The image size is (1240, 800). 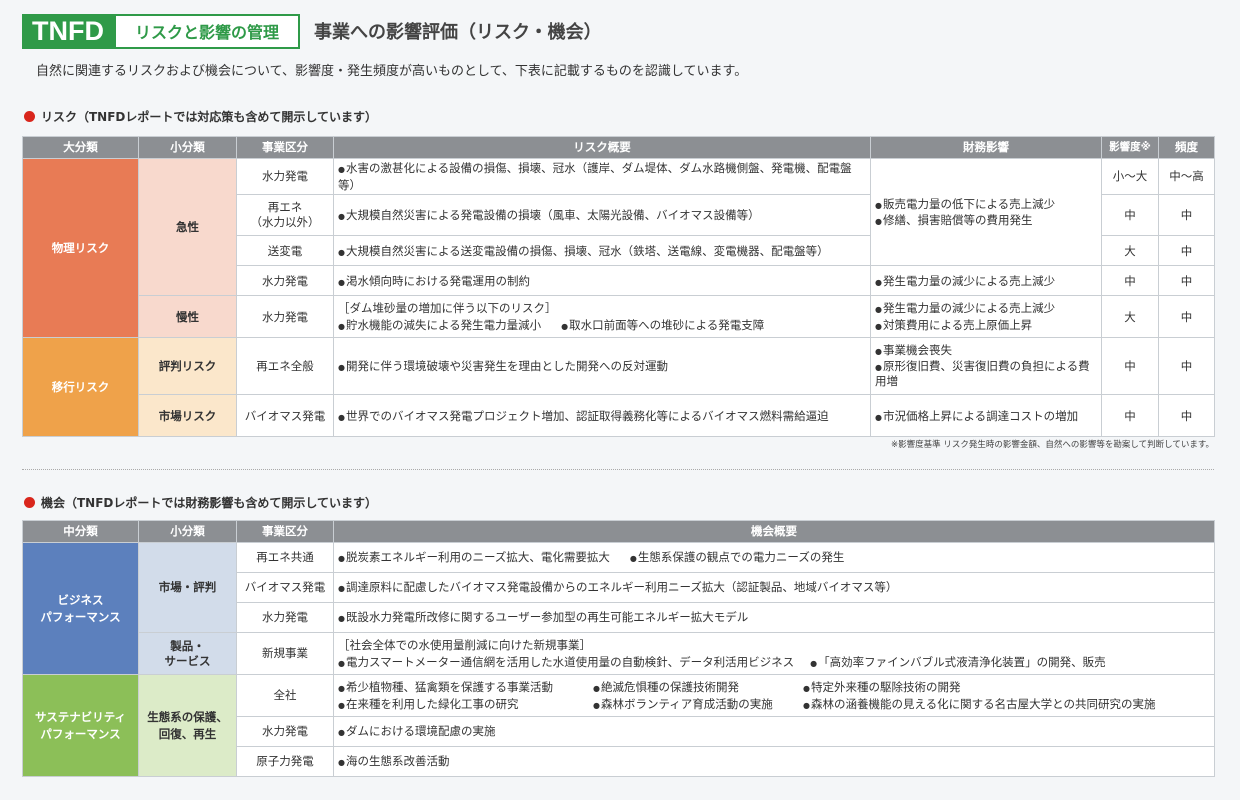 What do you see at coordinates (285, 695) in the screenshot?
I see `segment-cell: 全社` at bounding box center [285, 695].